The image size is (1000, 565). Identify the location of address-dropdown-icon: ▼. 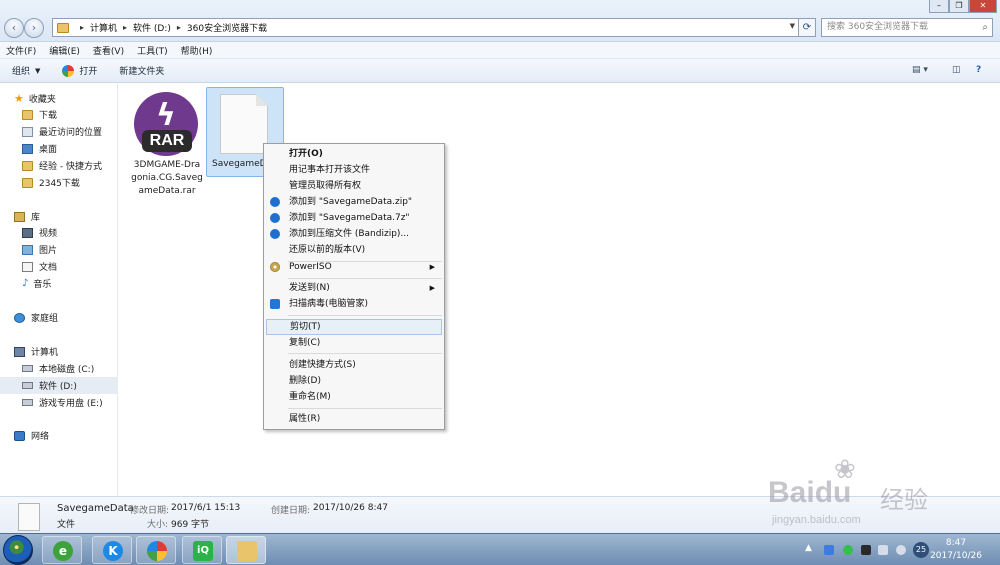
(792, 26).